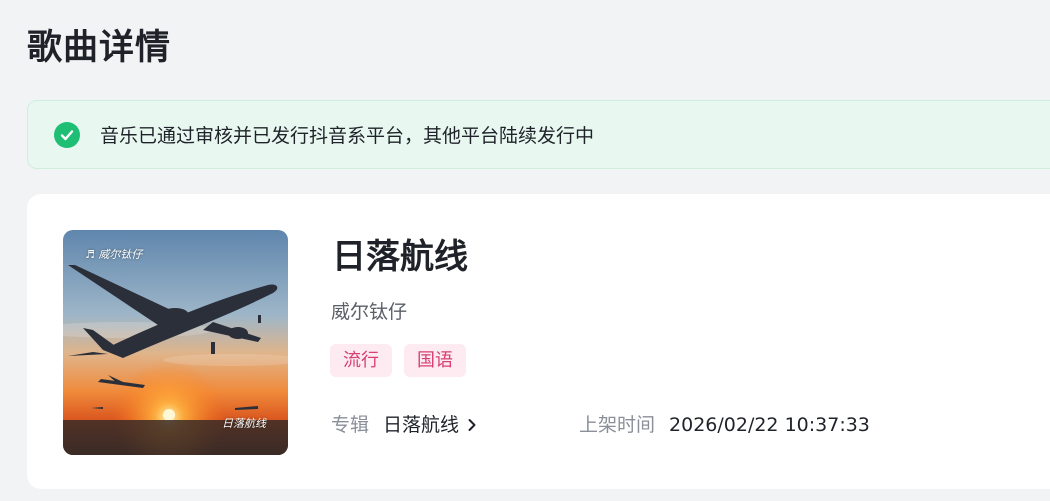 Image resolution: width=1050 pixels, height=501 pixels. What do you see at coordinates (369, 312) in the screenshot?
I see `artist-name: 威尔钛仔` at bounding box center [369, 312].